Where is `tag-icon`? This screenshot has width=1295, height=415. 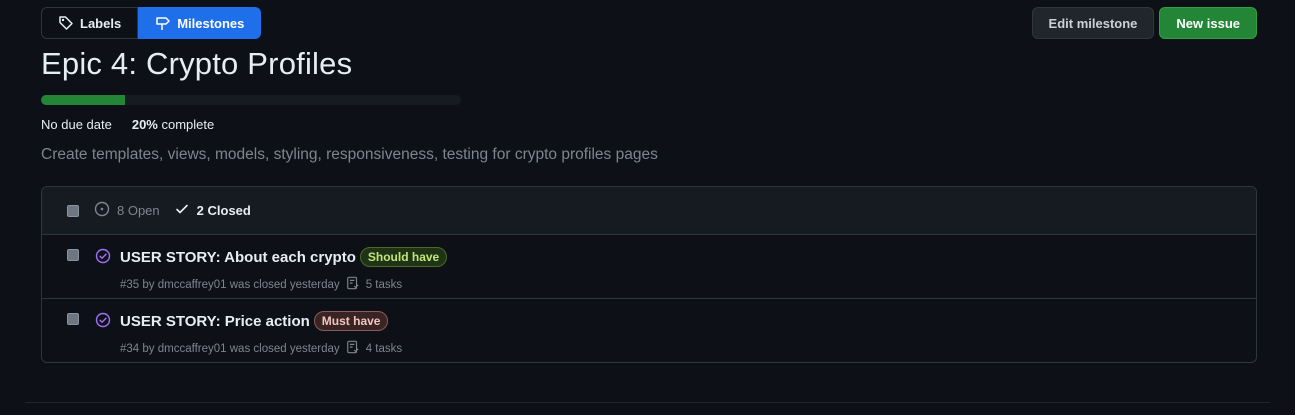
tag-icon is located at coordinates (66, 23).